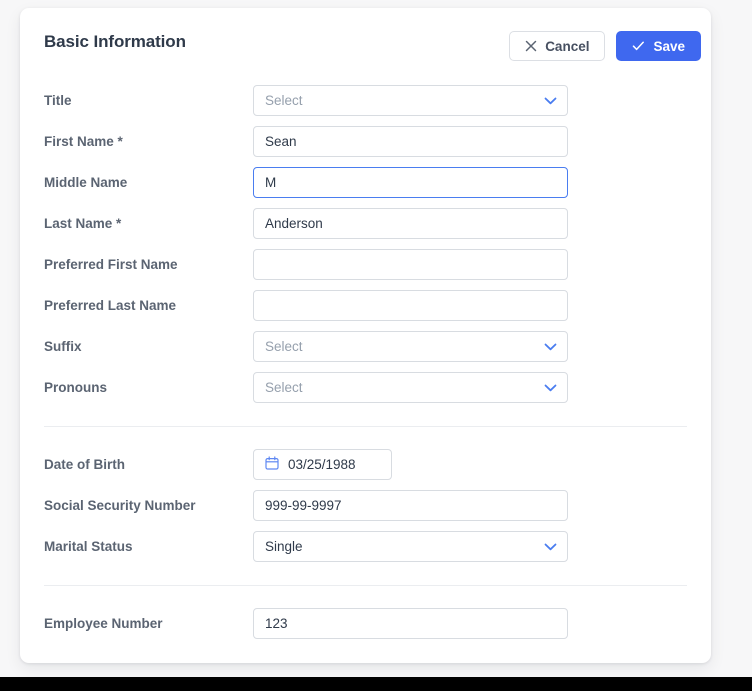 The height and width of the screenshot is (691, 752). I want to click on field-label-middle-name: Middle Name, so click(86, 182).